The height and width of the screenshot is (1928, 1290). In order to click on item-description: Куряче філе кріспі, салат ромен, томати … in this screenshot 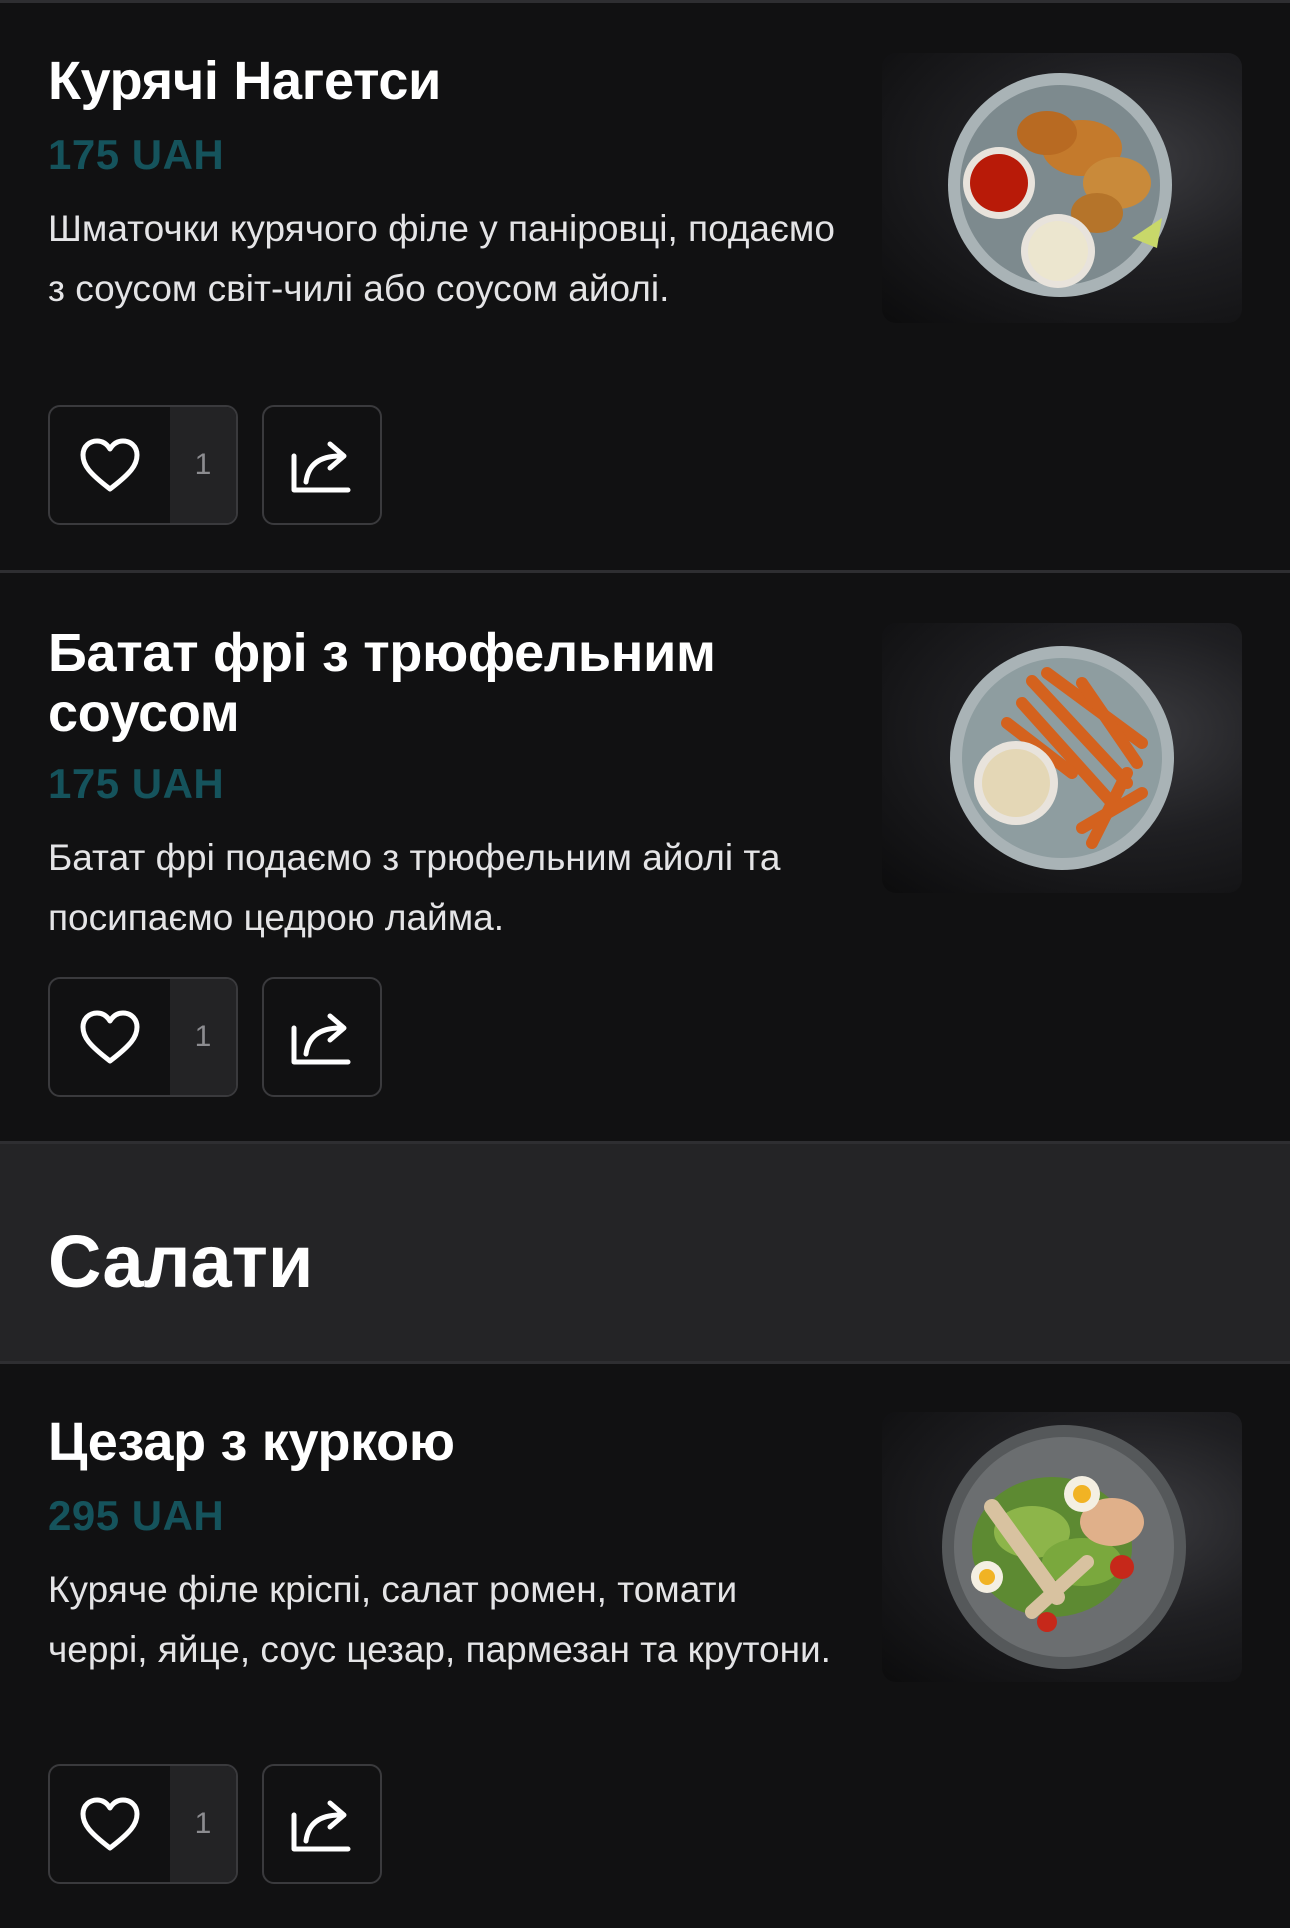, I will do `click(439, 1619)`.